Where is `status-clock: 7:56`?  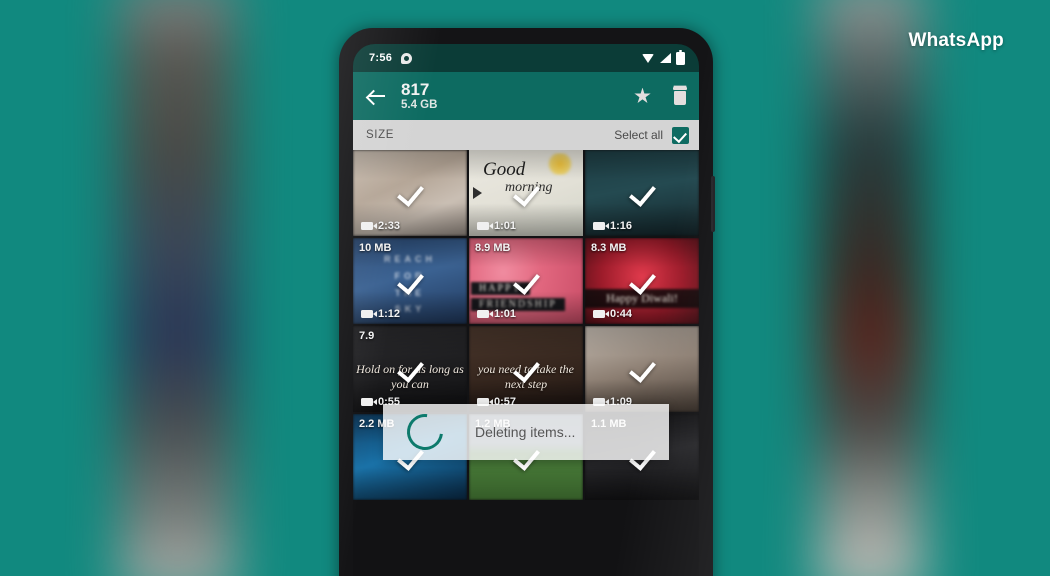 status-clock: 7:56 is located at coordinates (381, 58).